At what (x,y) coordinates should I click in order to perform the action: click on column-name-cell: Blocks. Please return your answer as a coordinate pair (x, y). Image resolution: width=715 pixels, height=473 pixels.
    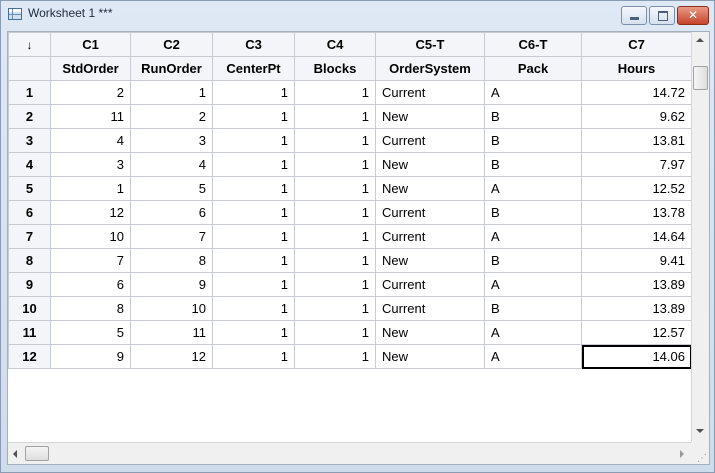
    Looking at the image, I should click on (335, 68).